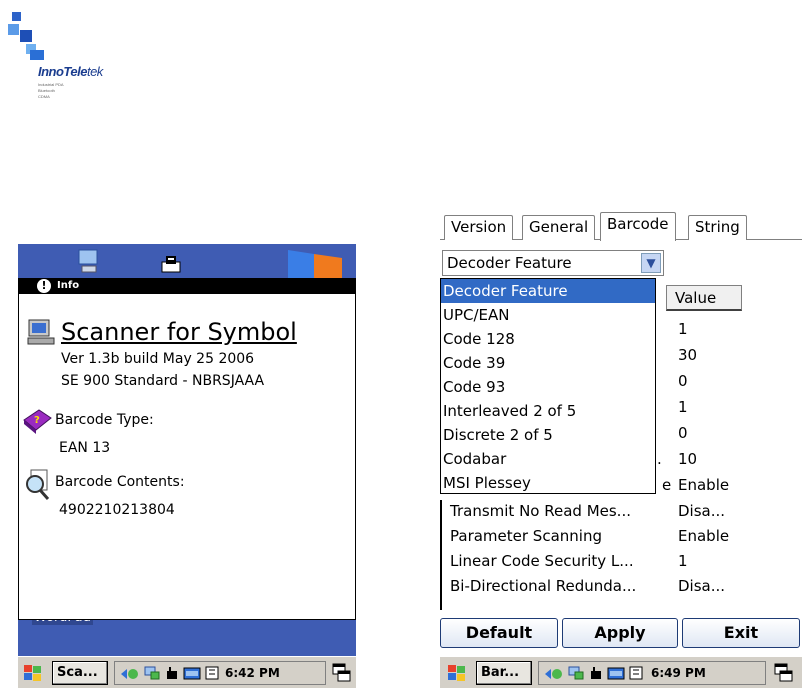 Image resolution: width=802 pixels, height=689 pixels. What do you see at coordinates (42, 332) in the screenshot?
I see `computer-icon` at bounding box center [42, 332].